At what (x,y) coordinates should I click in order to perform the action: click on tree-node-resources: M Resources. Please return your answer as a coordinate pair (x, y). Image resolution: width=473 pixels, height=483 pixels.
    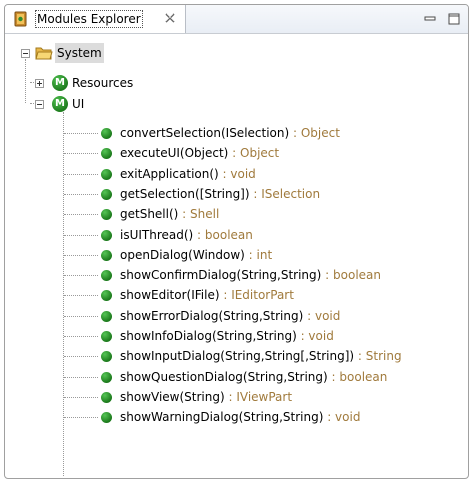
    Looking at the image, I should click on (105, 83).